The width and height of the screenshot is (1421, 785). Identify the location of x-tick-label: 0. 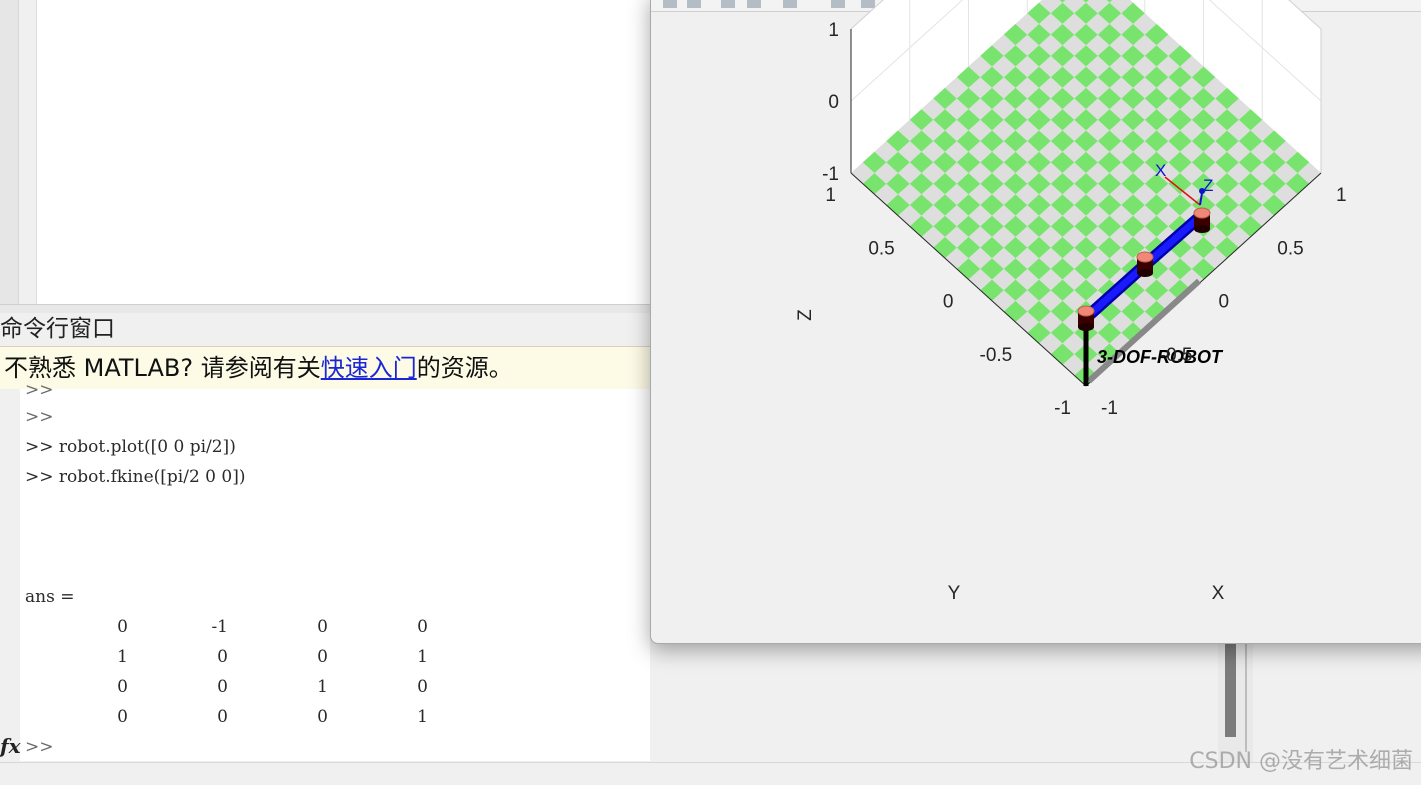
(1224, 302).